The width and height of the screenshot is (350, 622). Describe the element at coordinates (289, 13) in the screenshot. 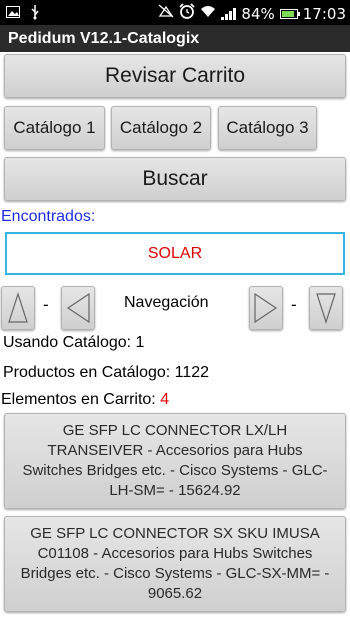

I see `battery-icon` at that location.